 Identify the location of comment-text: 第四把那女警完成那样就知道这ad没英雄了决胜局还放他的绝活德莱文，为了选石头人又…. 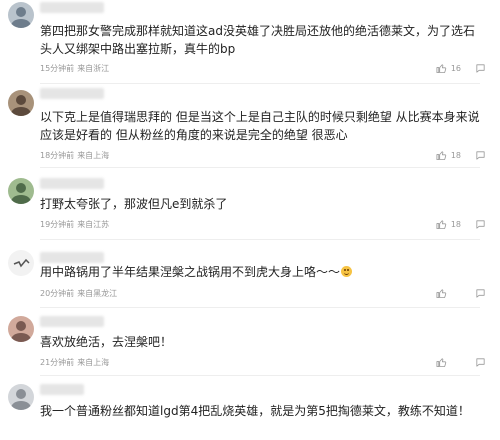
(257, 40).